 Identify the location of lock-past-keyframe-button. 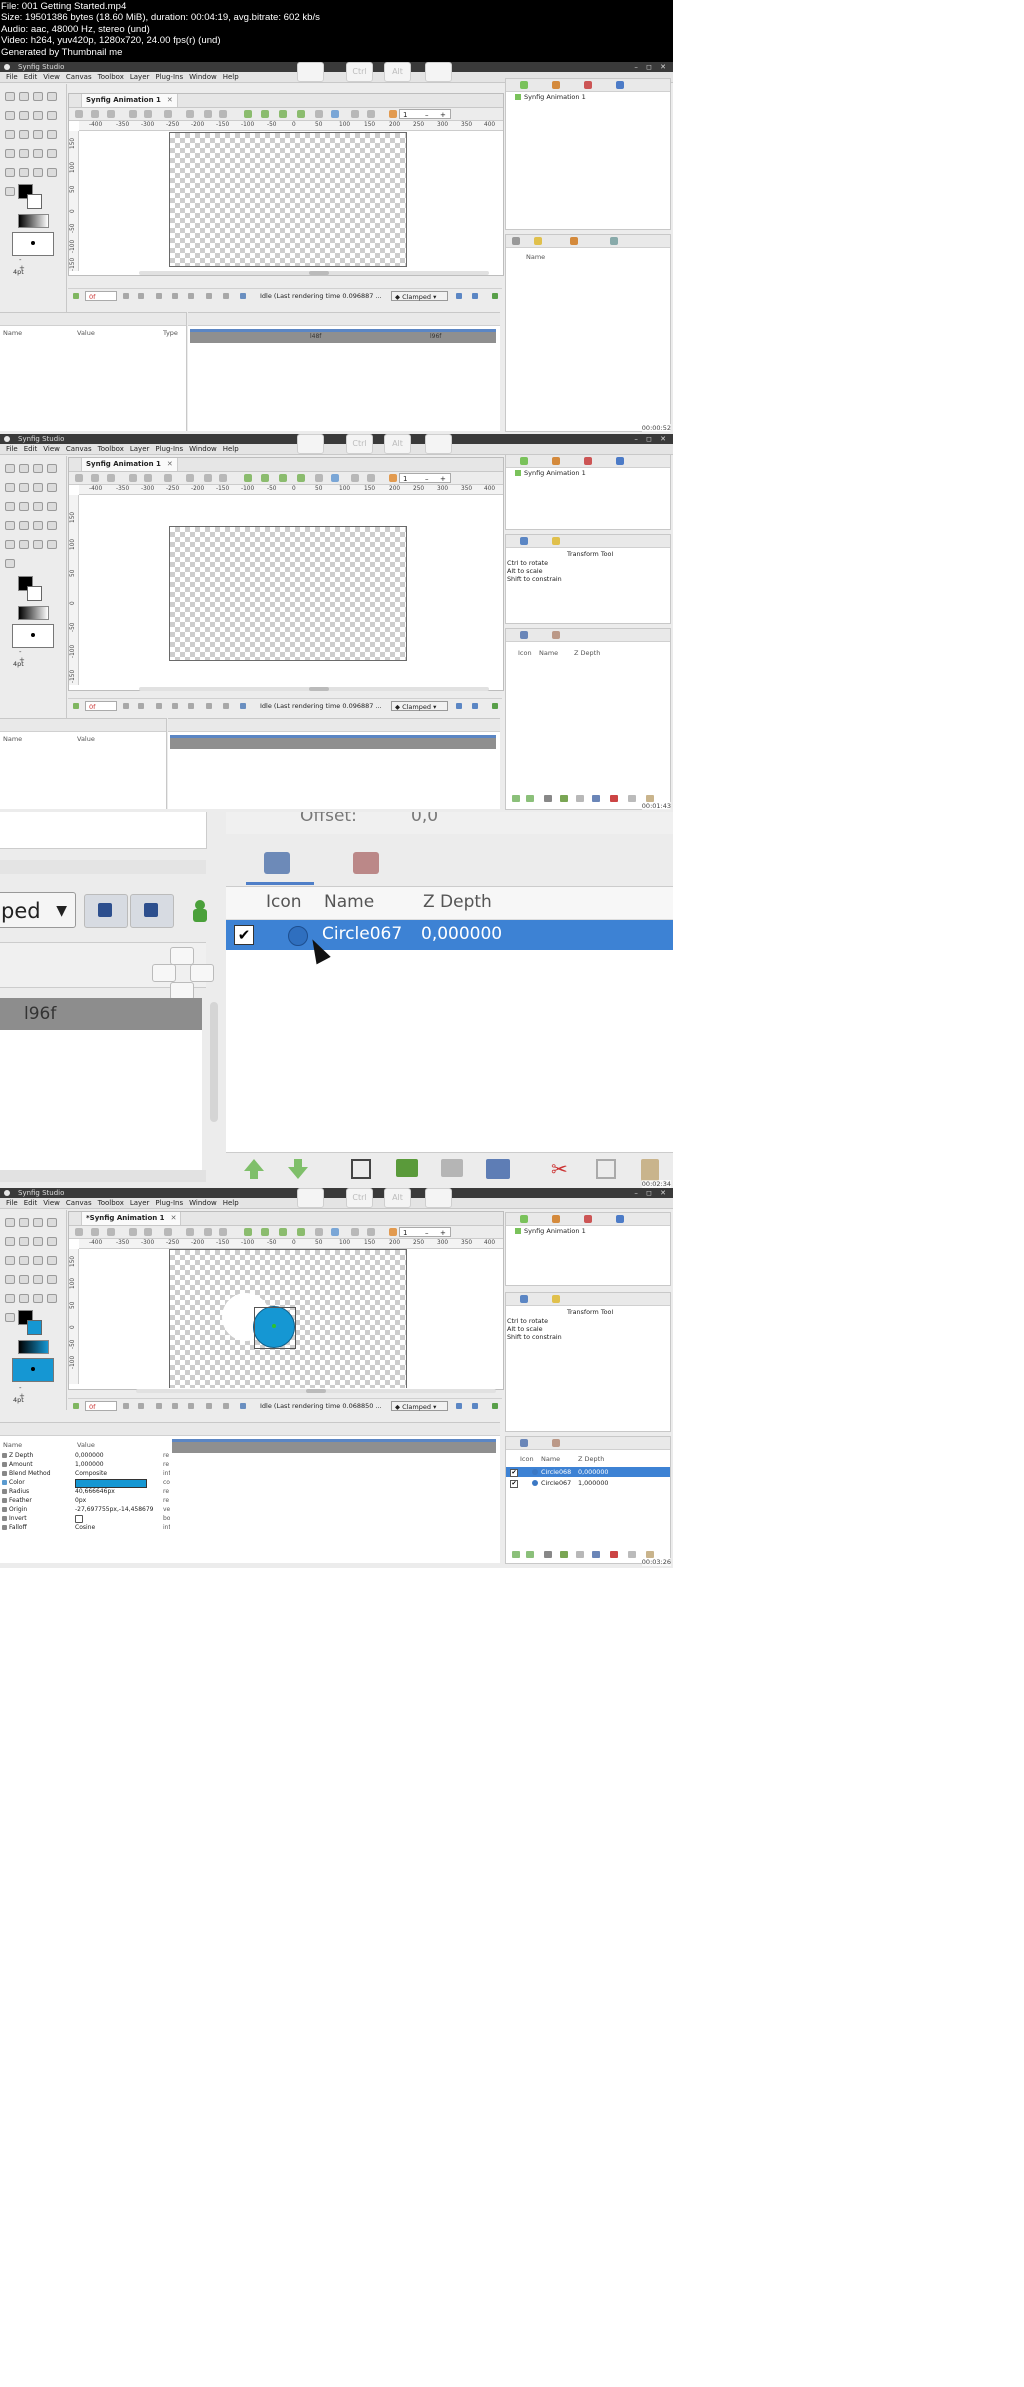
(106, 911).